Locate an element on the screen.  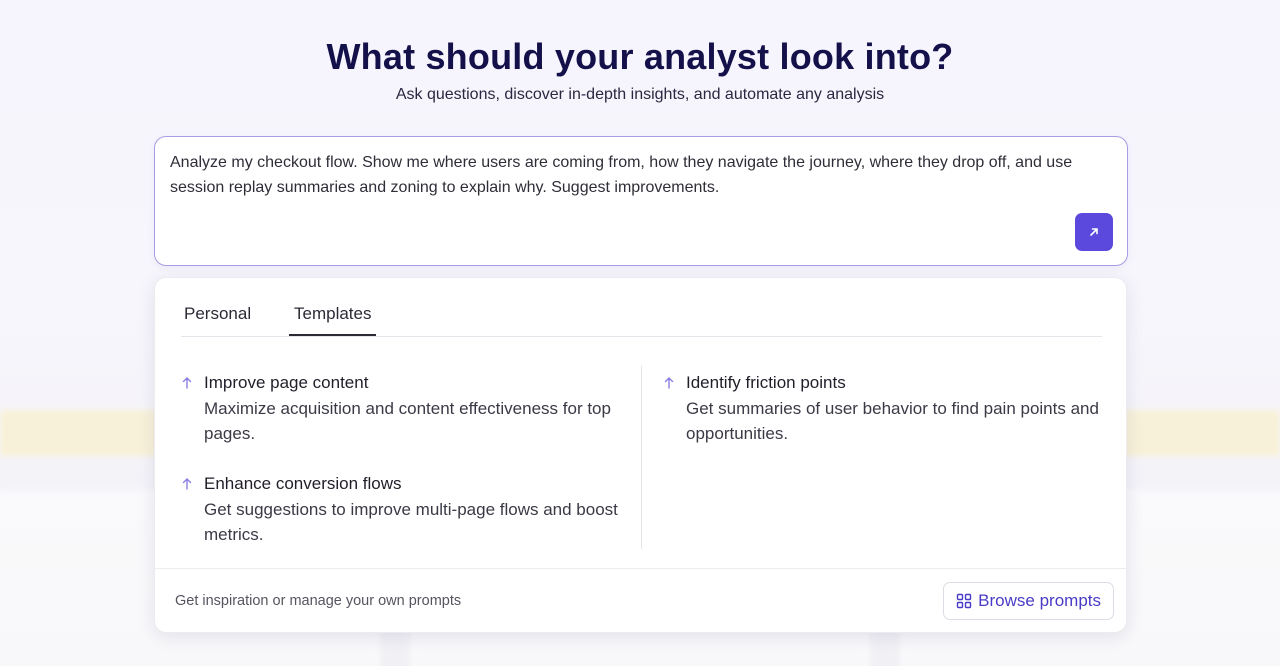
send-button is located at coordinates (1094, 232).